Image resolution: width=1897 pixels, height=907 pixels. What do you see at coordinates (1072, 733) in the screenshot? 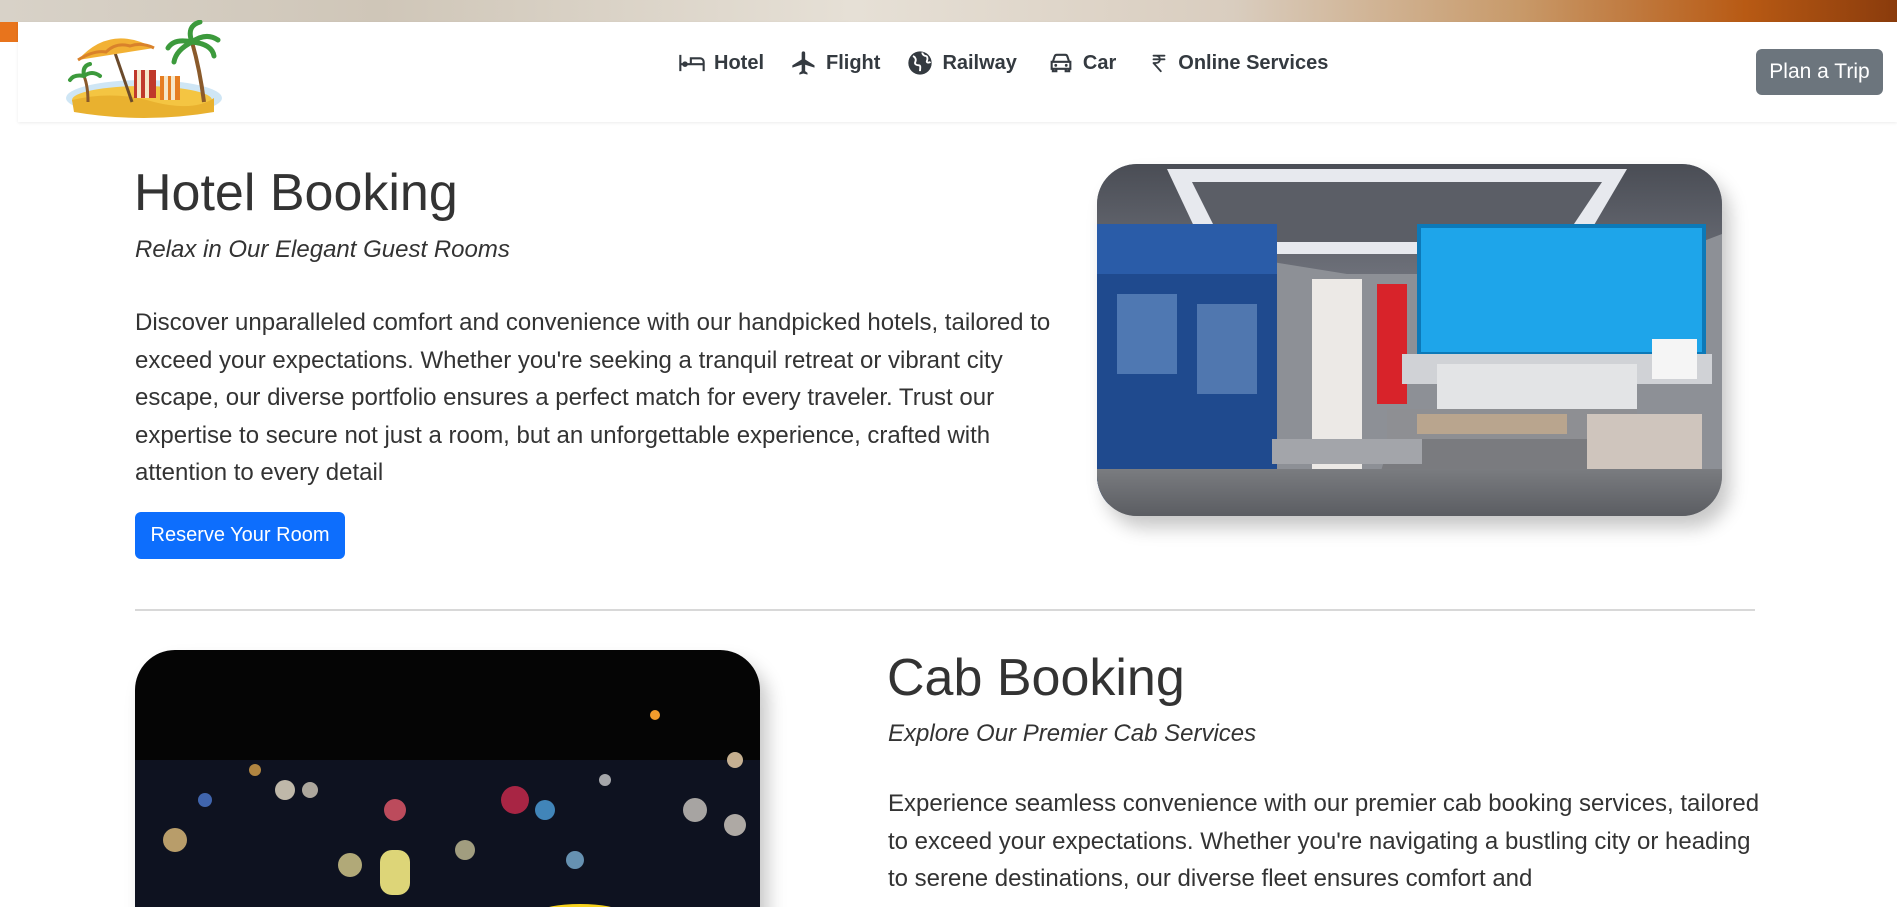
I see `cab-subtitle: Explore Our Premier Cab Services` at bounding box center [1072, 733].